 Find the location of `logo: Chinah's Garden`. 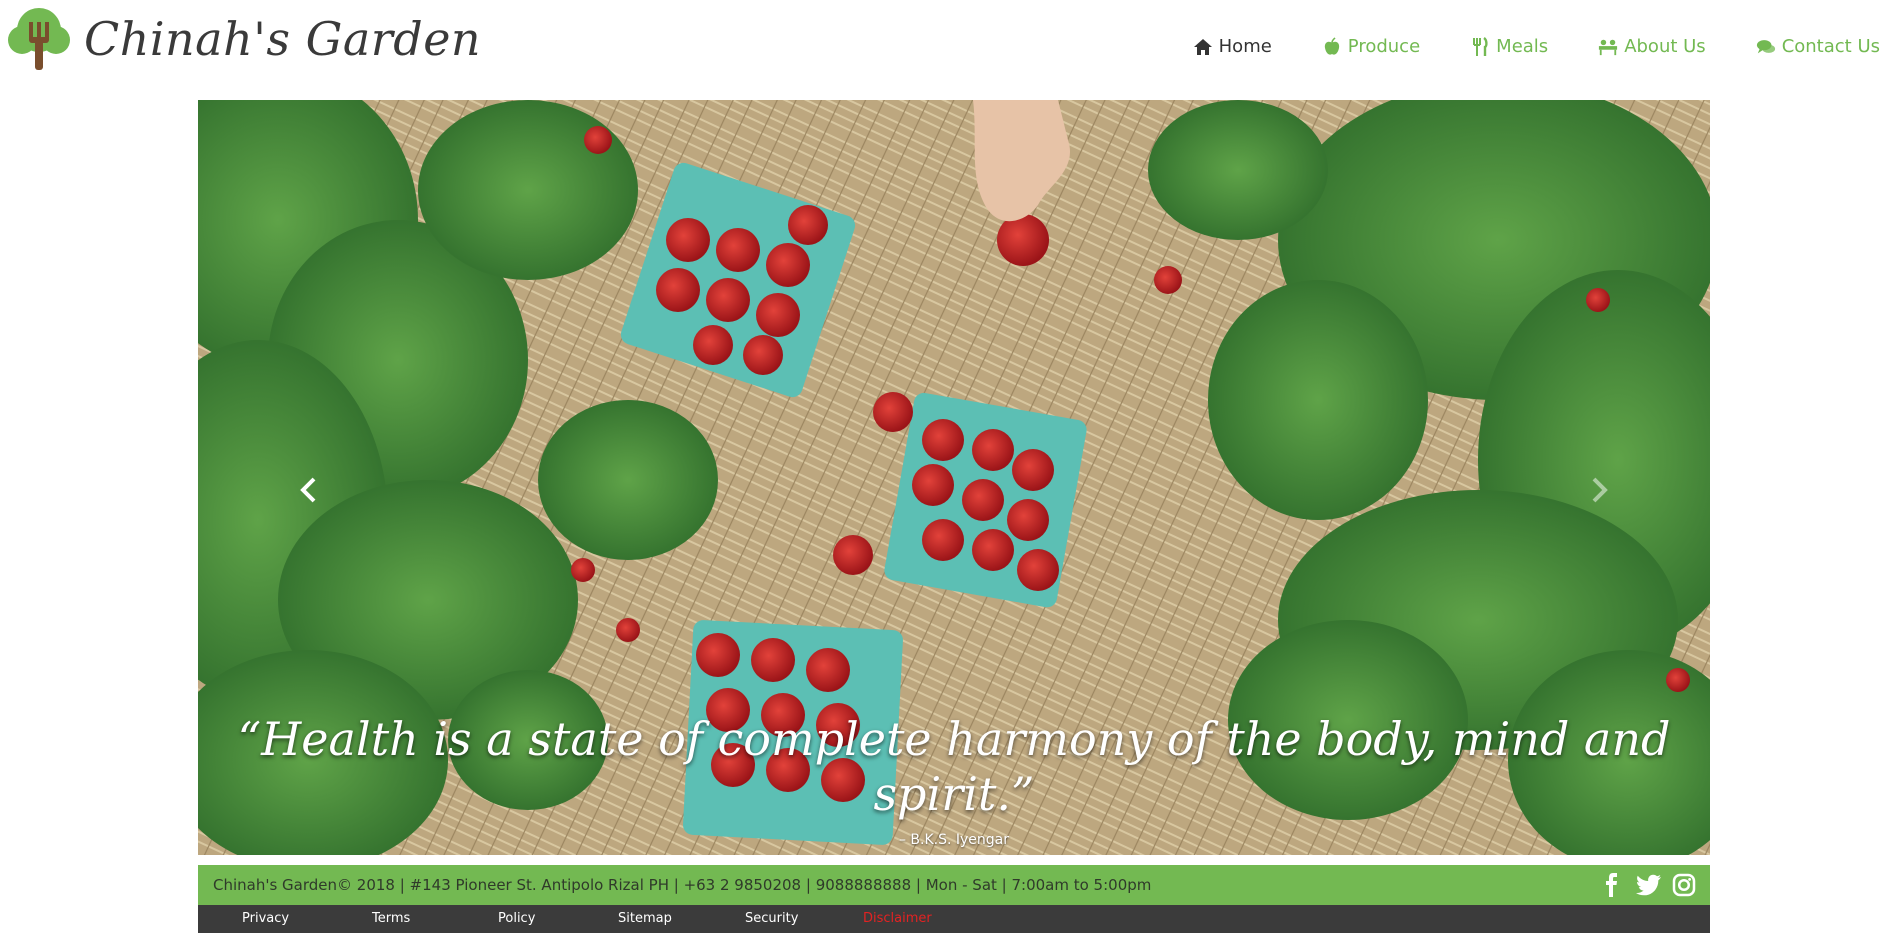

logo: Chinah's Garden is located at coordinates (243, 39).